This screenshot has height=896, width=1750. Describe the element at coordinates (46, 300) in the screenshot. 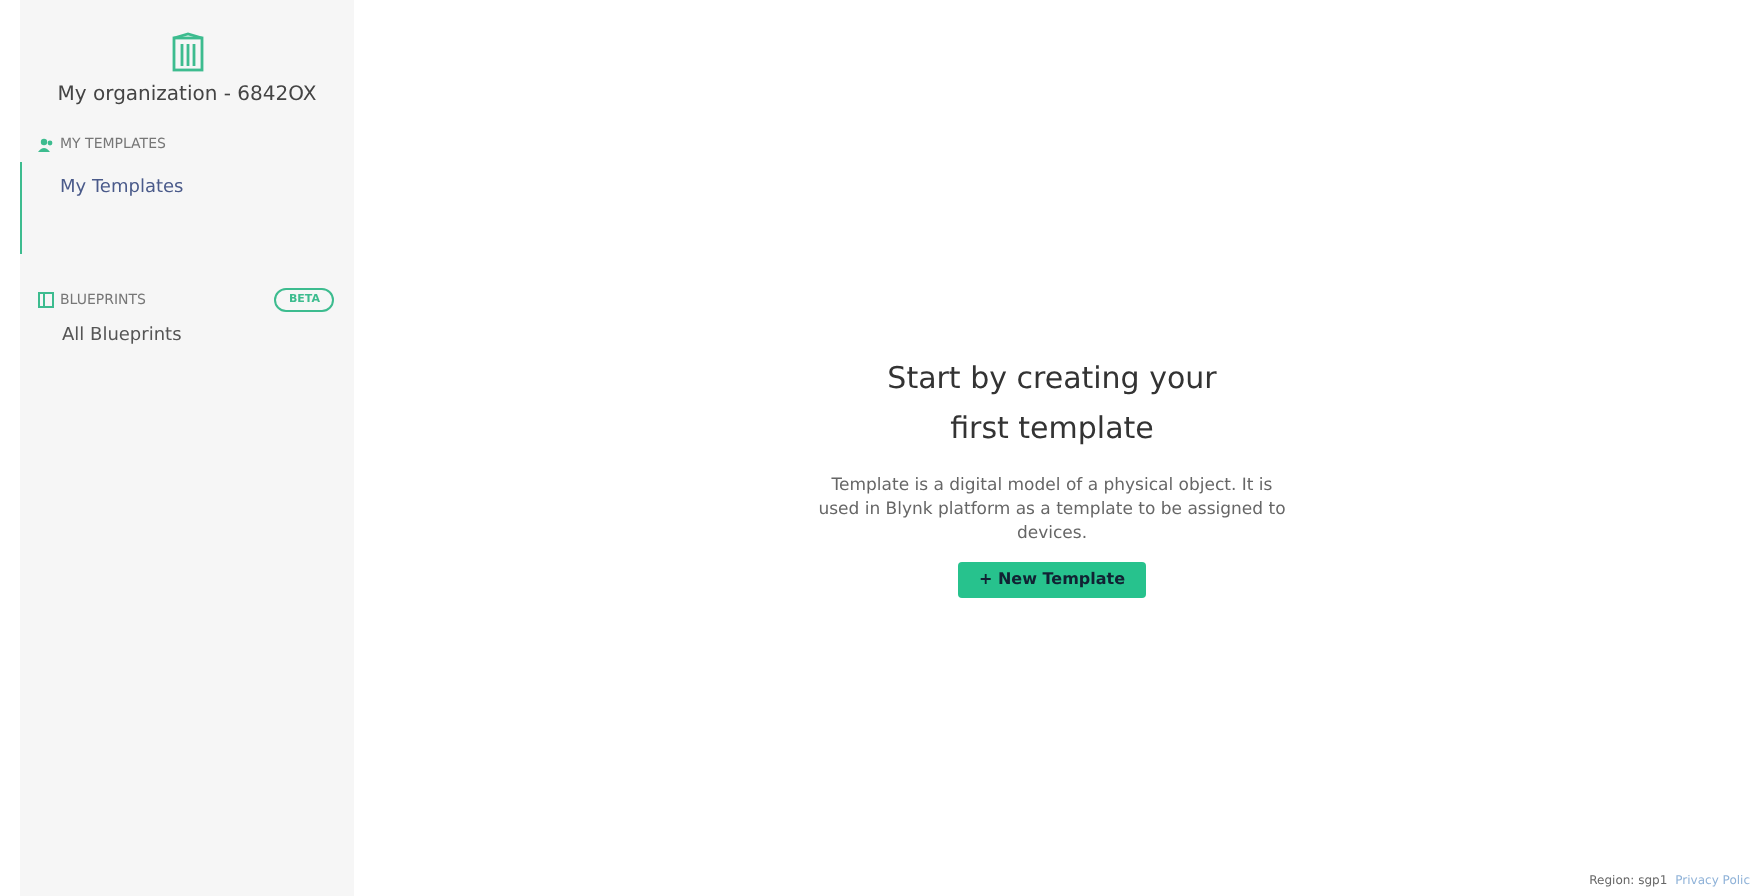

I see `folder-icon` at that location.